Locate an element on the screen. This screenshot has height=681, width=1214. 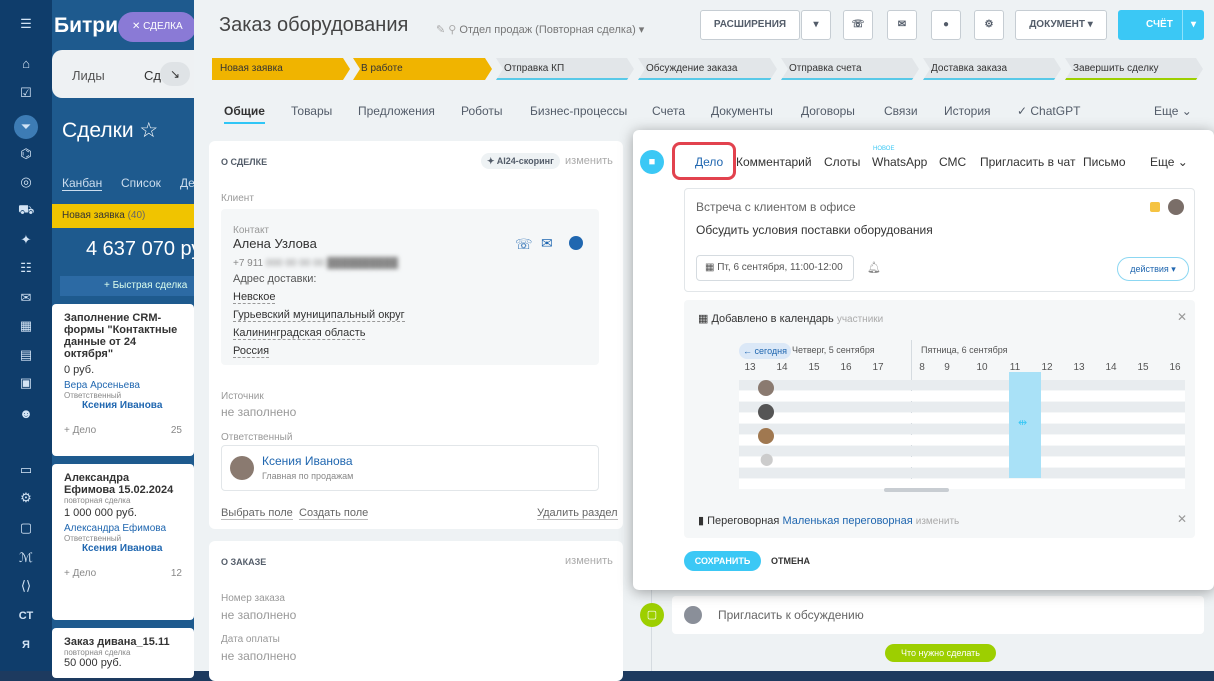
actions-dropdown: действия ▾ is located at coordinates (1153, 269).